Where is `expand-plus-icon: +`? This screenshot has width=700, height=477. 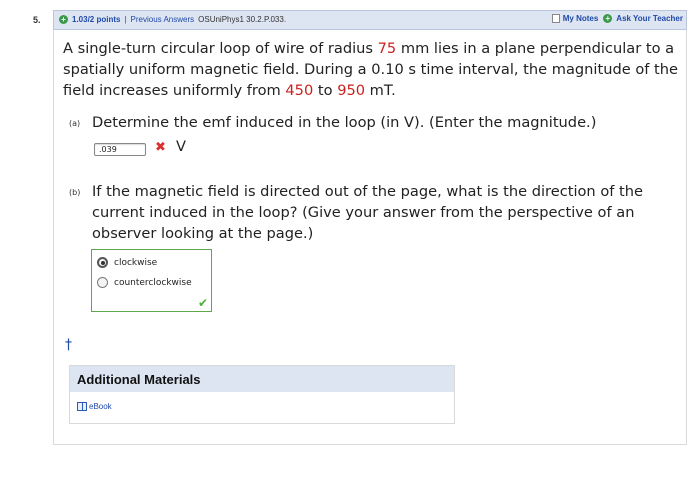
expand-plus-icon: + is located at coordinates (63, 19).